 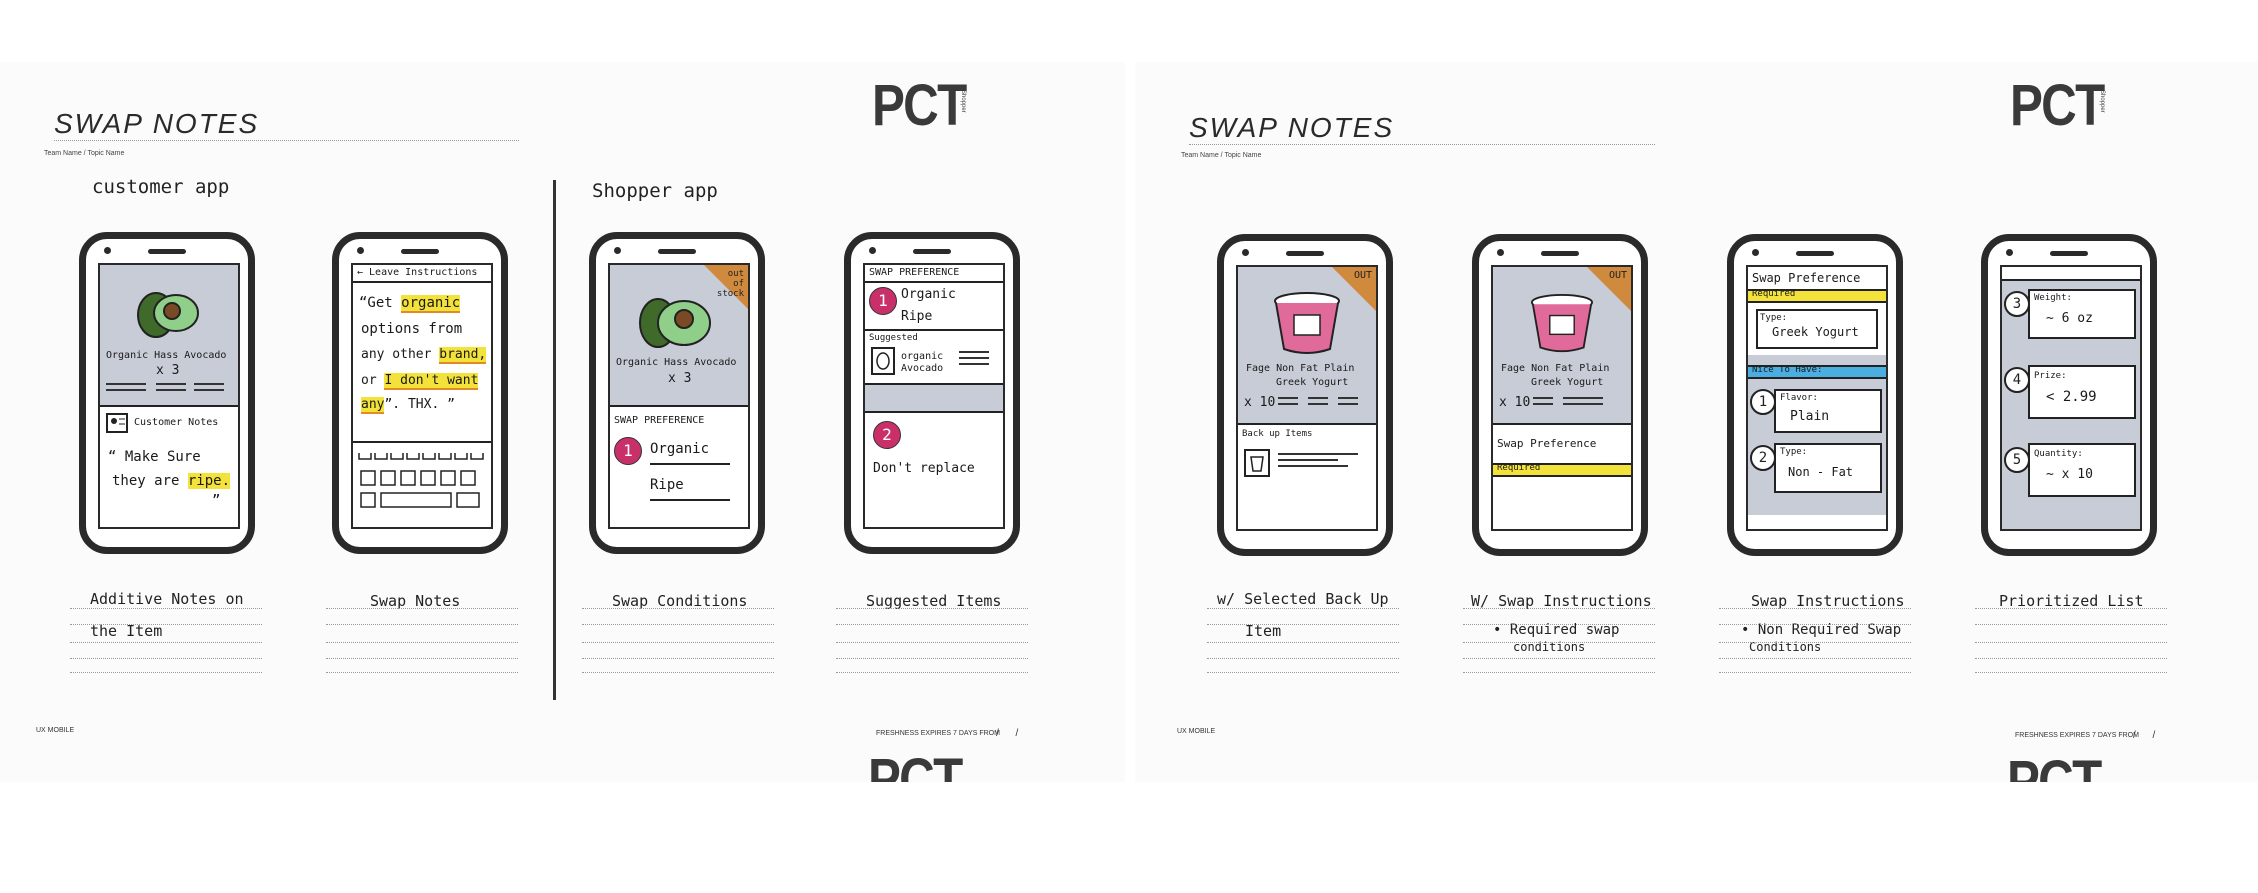 I want to click on instr-line-1: “Get organic, so click(x=410, y=304).